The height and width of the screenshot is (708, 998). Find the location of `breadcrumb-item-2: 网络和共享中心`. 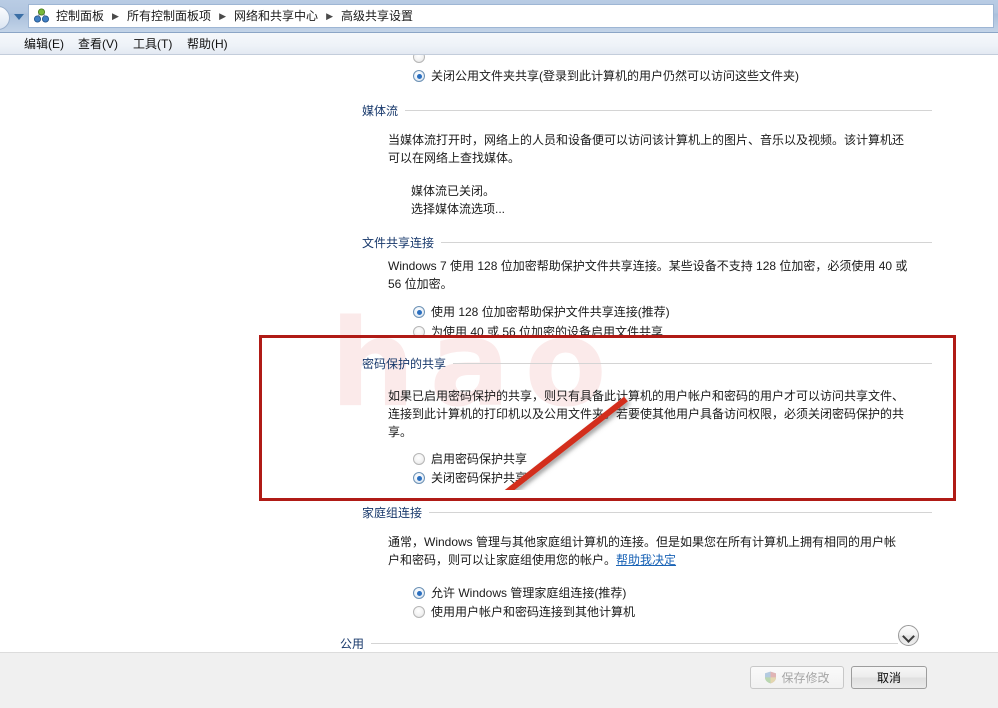

breadcrumb-item-2: 网络和共享中心 is located at coordinates (276, 16).